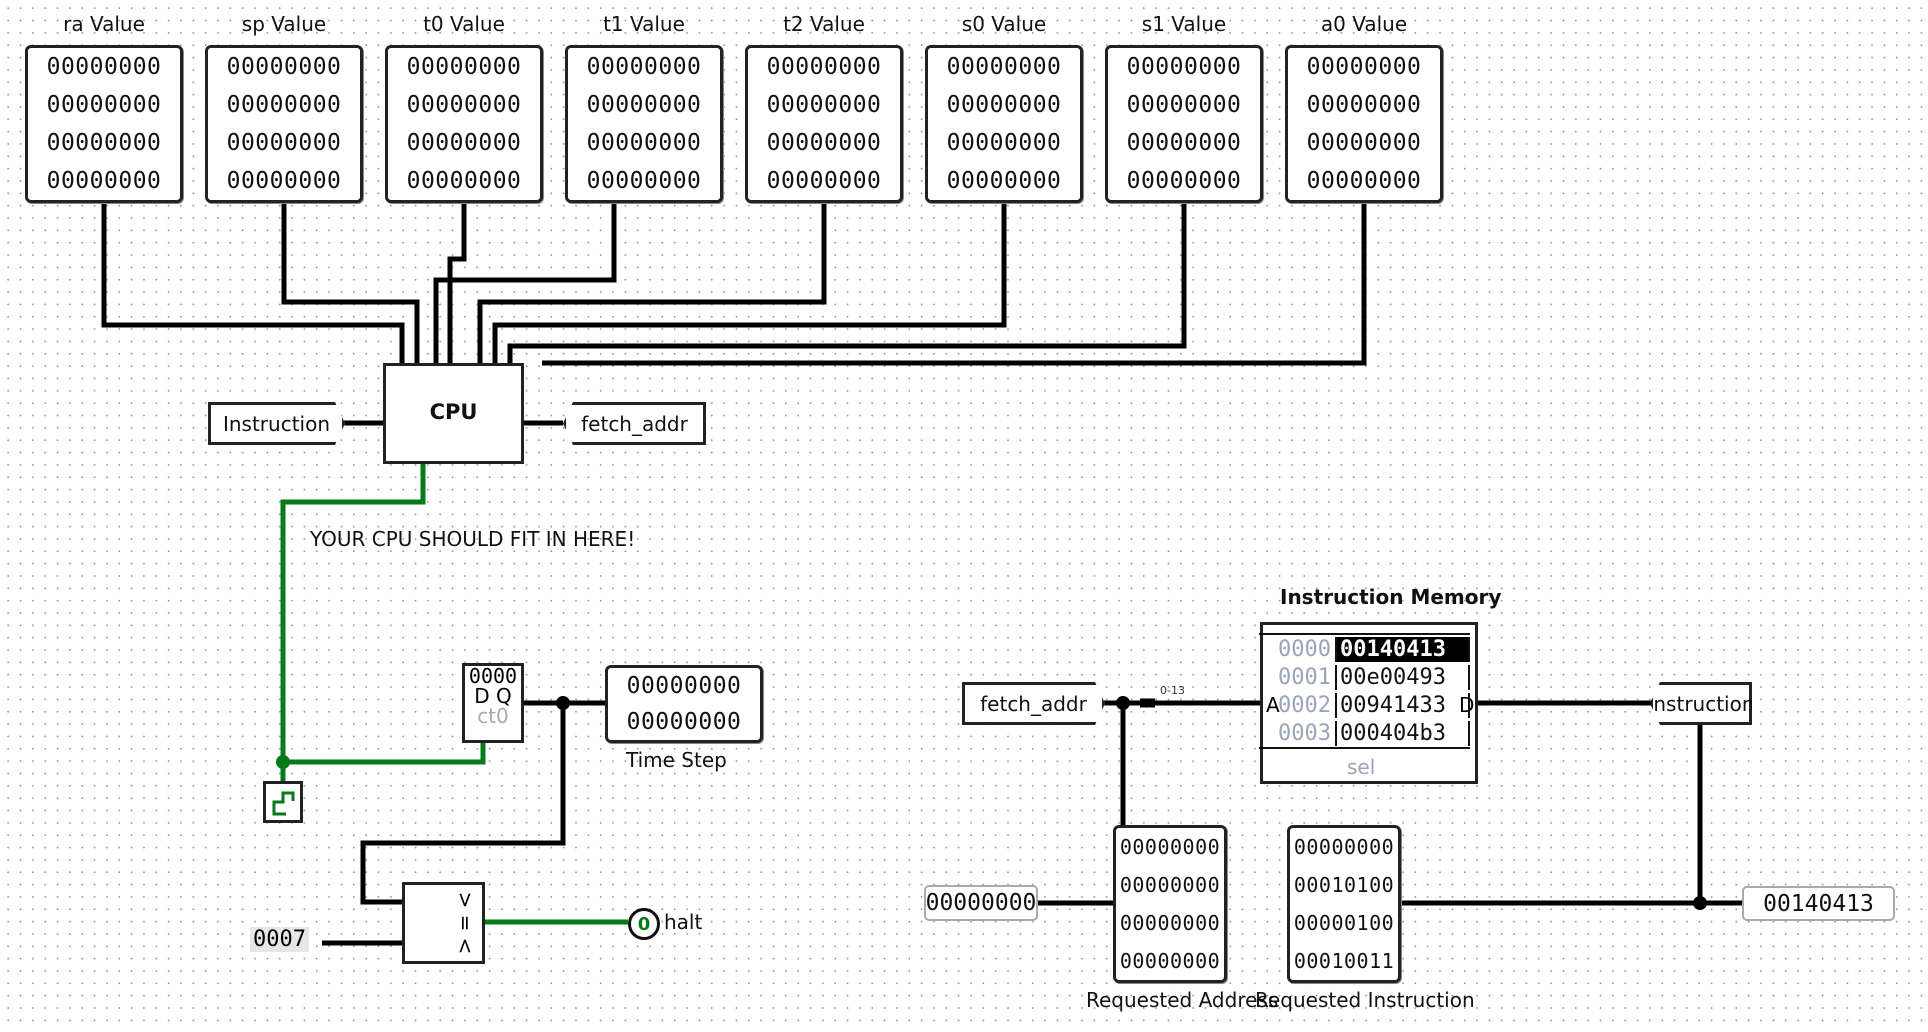 This screenshot has height=1032, width=1928. I want to click on instruction-pin: 00140413, so click(1818, 903).